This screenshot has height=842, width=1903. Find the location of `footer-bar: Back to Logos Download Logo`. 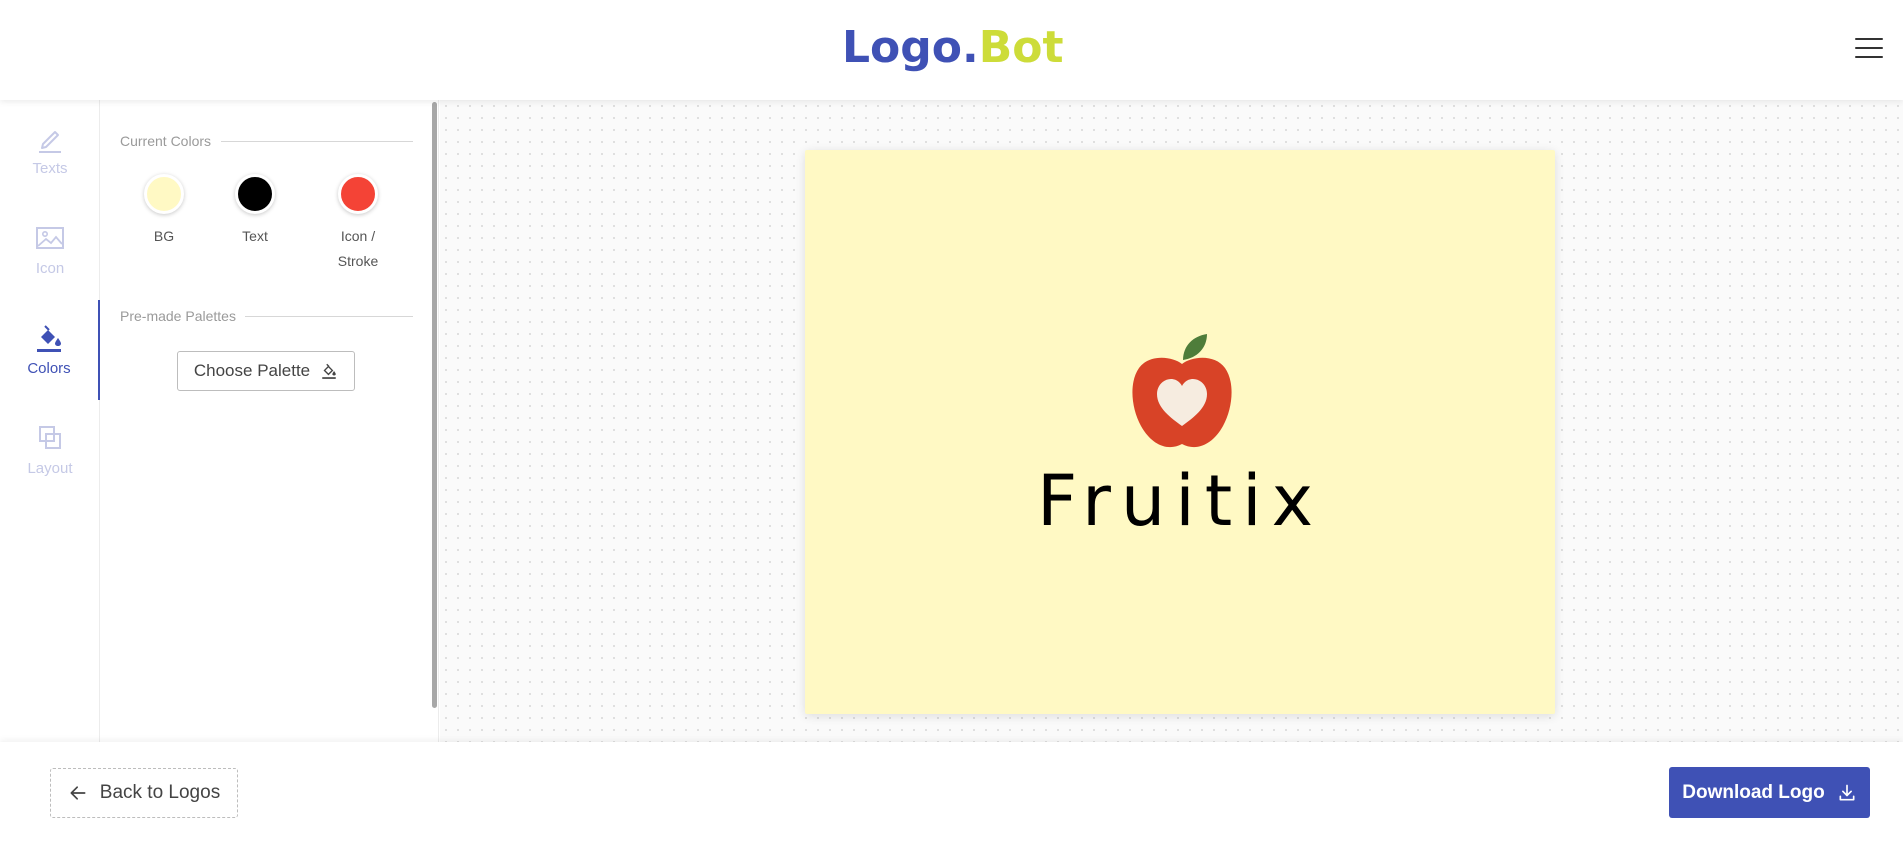

footer-bar: Back to Logos Download Logo is located at coordinates (951, 792).